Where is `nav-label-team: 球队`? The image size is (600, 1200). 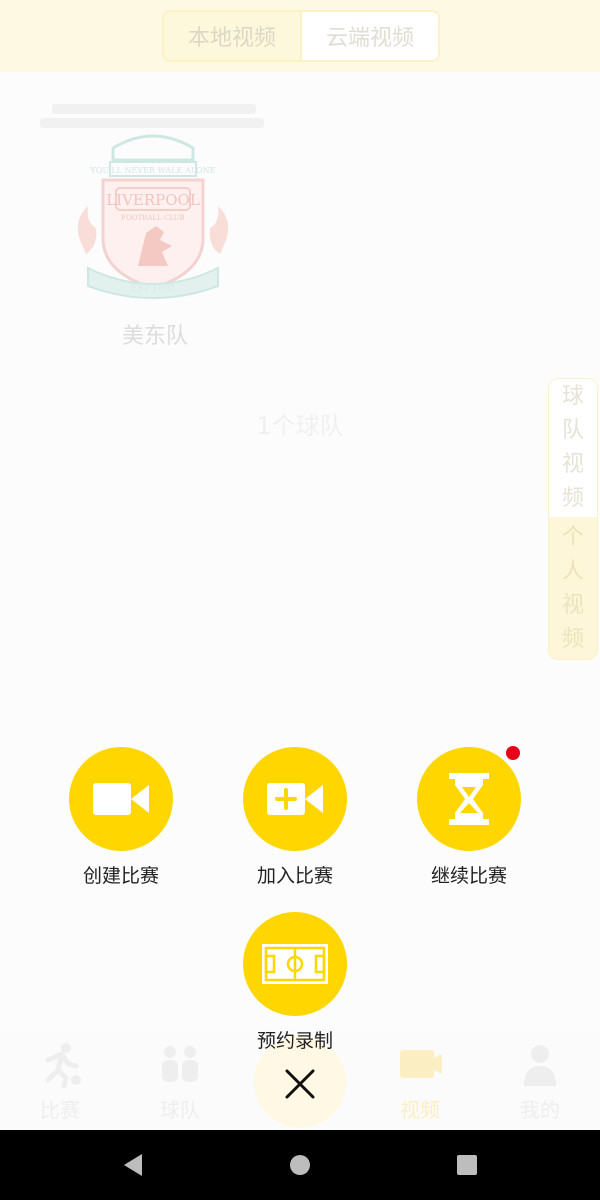
nav-label-team: 球队 is located at coordinates (180, 1110).